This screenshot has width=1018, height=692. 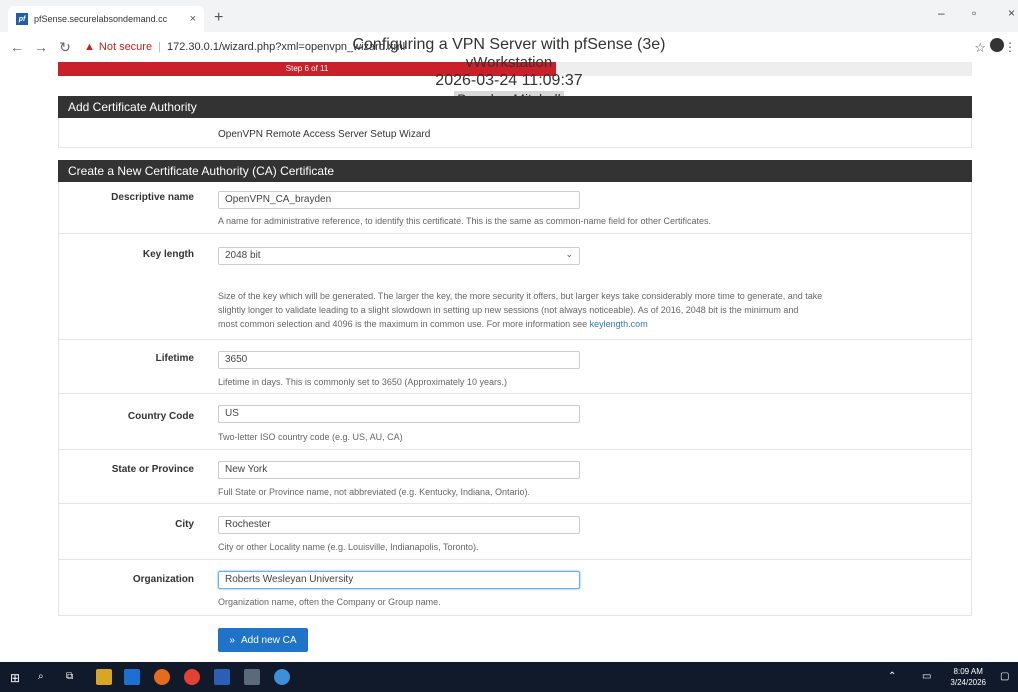 I want to click on clock-time: 8:09 AM, so click(x=968, y=671).